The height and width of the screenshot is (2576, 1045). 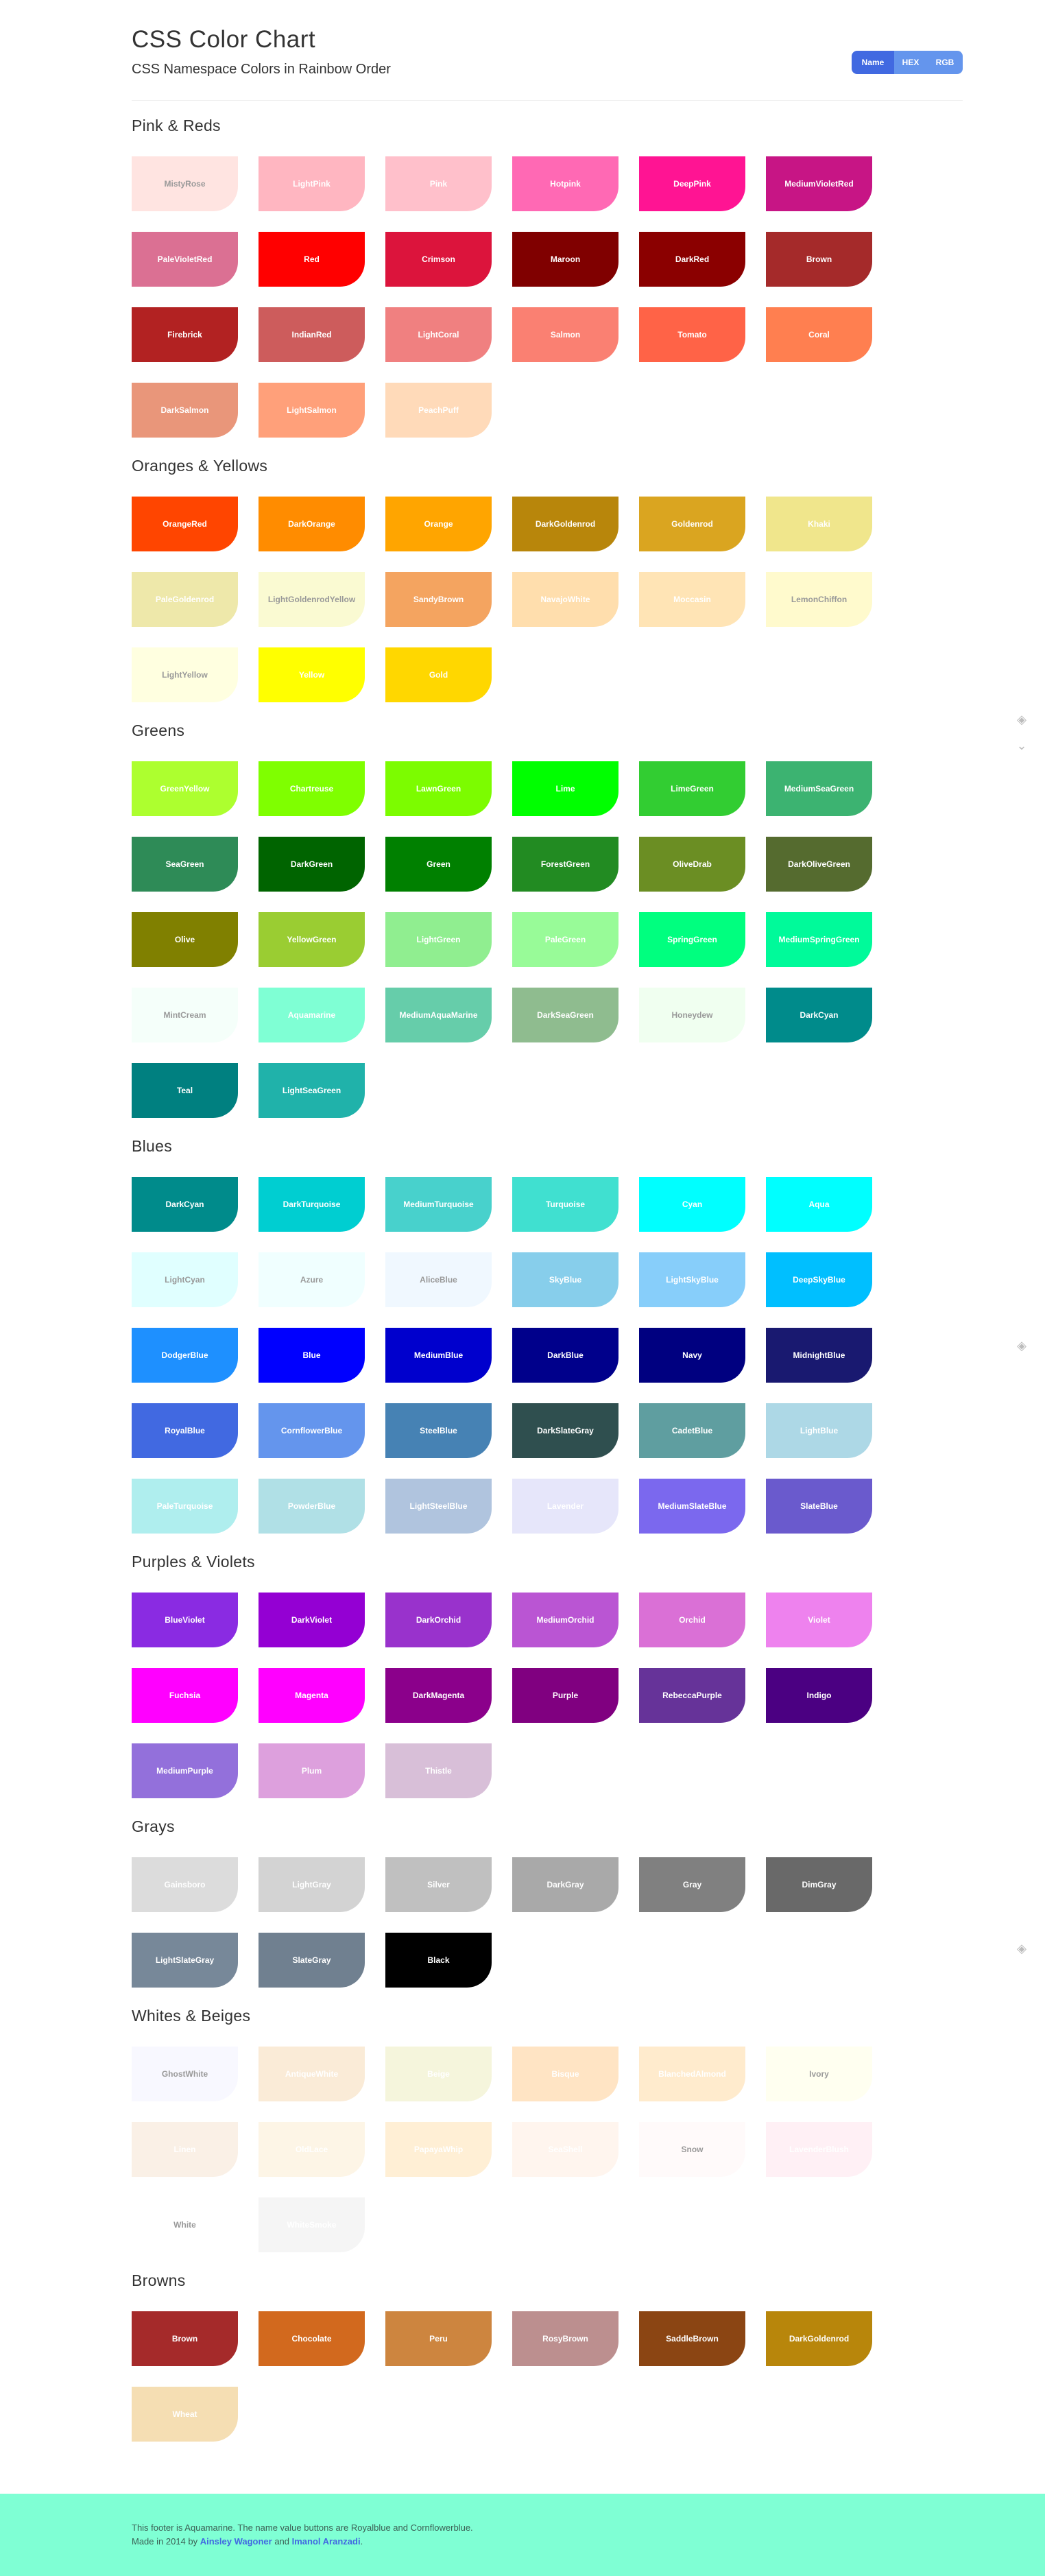 What do you see at coordinates (185, 1960) in the screenshot?
I see `swatch-lightslategray: LightSlateGray` at bounding box center [185, 1960].